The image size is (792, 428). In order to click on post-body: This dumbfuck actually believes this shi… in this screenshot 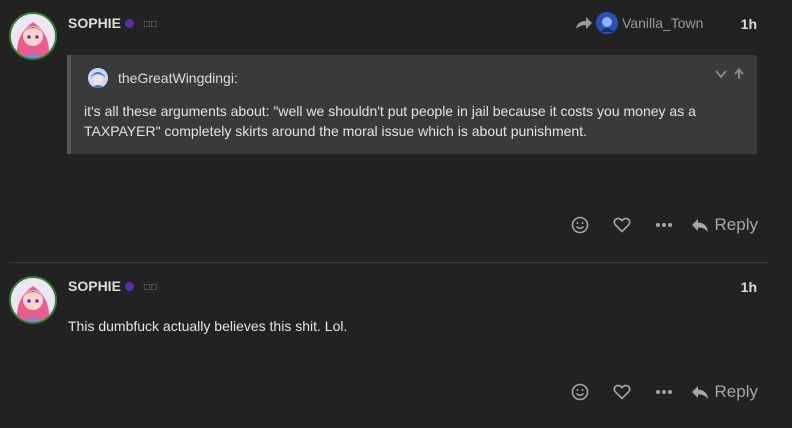, I will do `click(208, 326)`.